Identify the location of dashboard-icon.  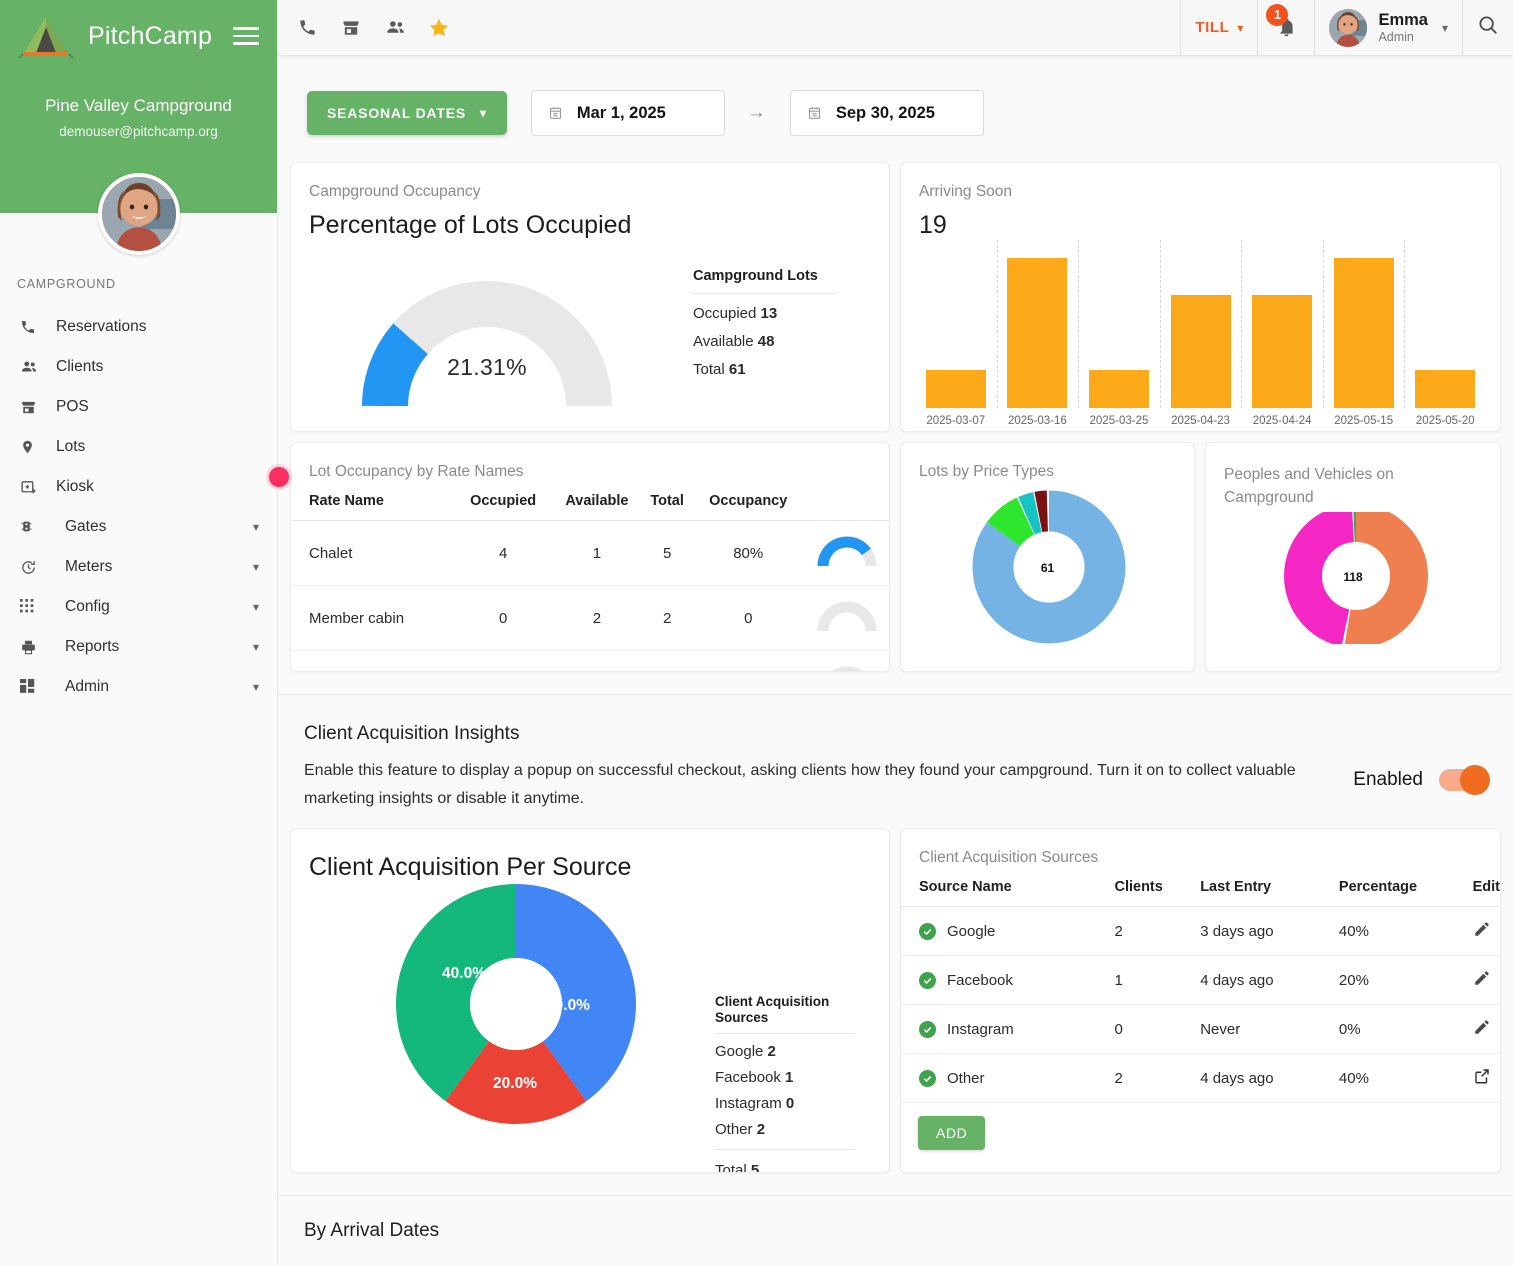
(31, 687).